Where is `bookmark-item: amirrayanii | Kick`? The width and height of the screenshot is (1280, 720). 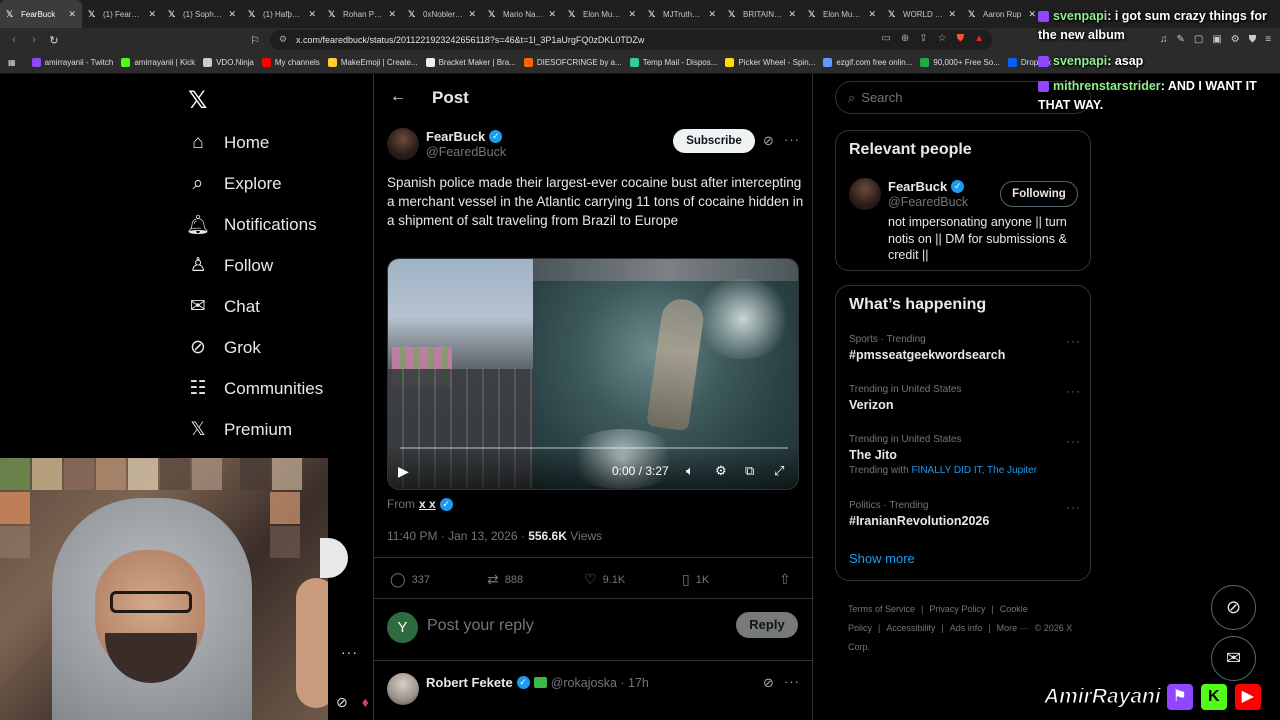 bookmark-item: amirrayanii | Kick is located at coordinates (158, 62).